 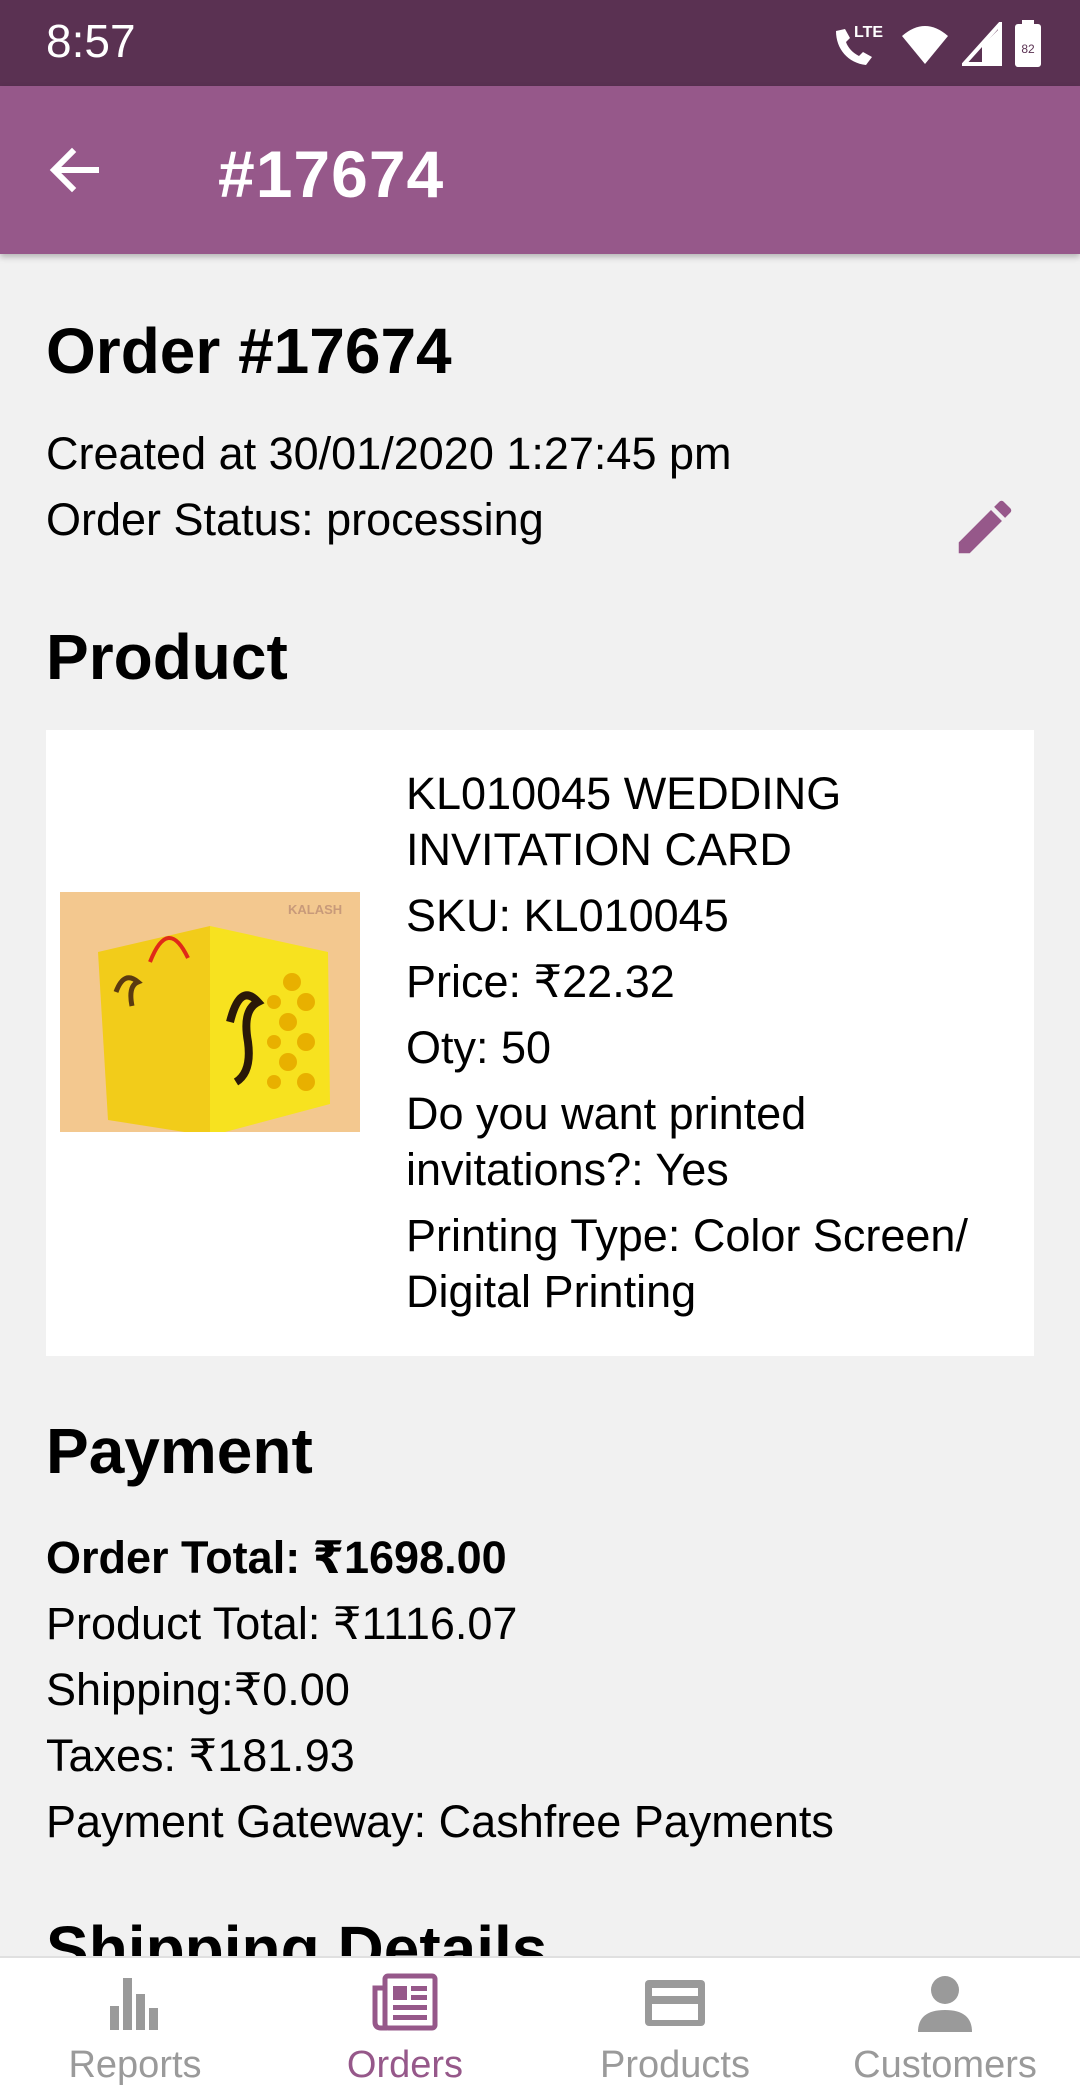 I want to click on cell-signal-icon, so click(x=982, y=44).